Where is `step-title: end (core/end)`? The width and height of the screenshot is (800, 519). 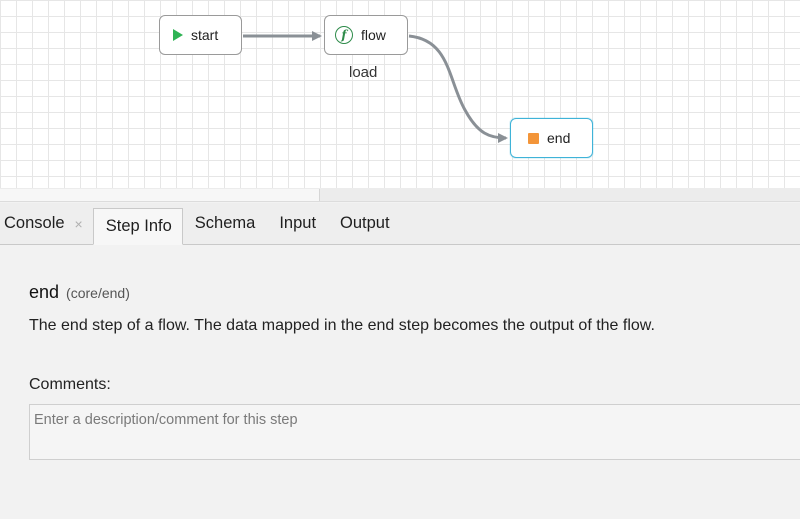
step-title: end (core/end) is located at coordinates (79, 292).